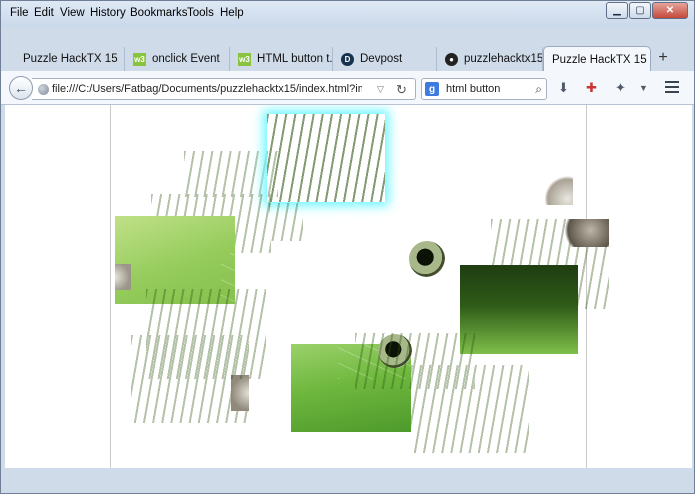 The height and width of the screenshot is (494, 695). What do you see at coordinates (44, 13) in the screenshot?
I see `menu-edit: Edit` at bounding box center [44, 13].